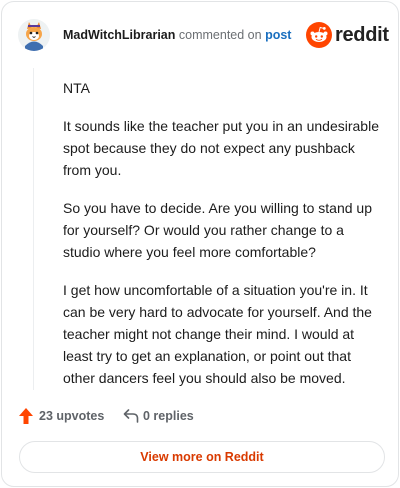 The height and width of the screenshot is (488, 400). What do you see at coordinates (177, 35) in the screenshot?
I see `header-text: MadWitchLibrarian commented on post` at bounding box center [177, 35].